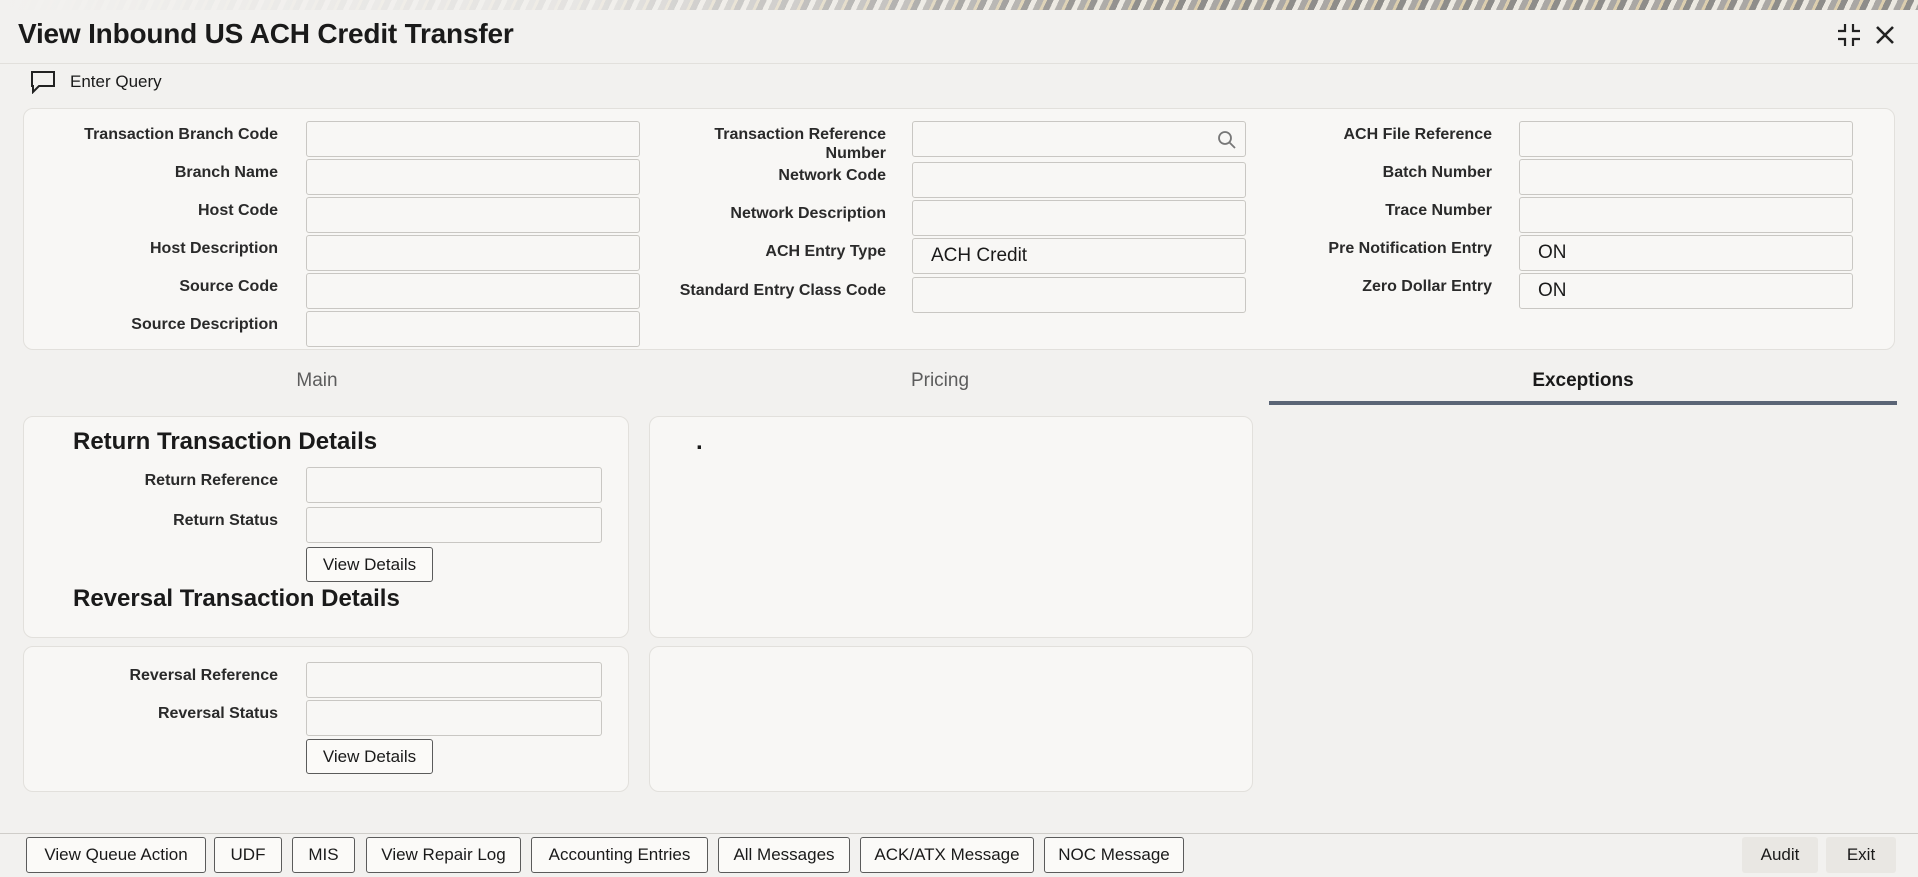 The image size is (1918, 877). What do you see at coordinates (473, 329) in the screenshot?
I see `source-description-field` at bounding box center [473, 329].